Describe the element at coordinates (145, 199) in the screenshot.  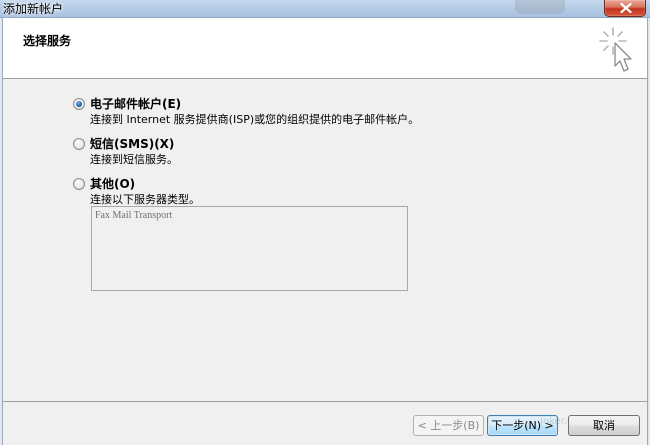
I see `option-other-description: 连接以下服务器类型。` at that location.